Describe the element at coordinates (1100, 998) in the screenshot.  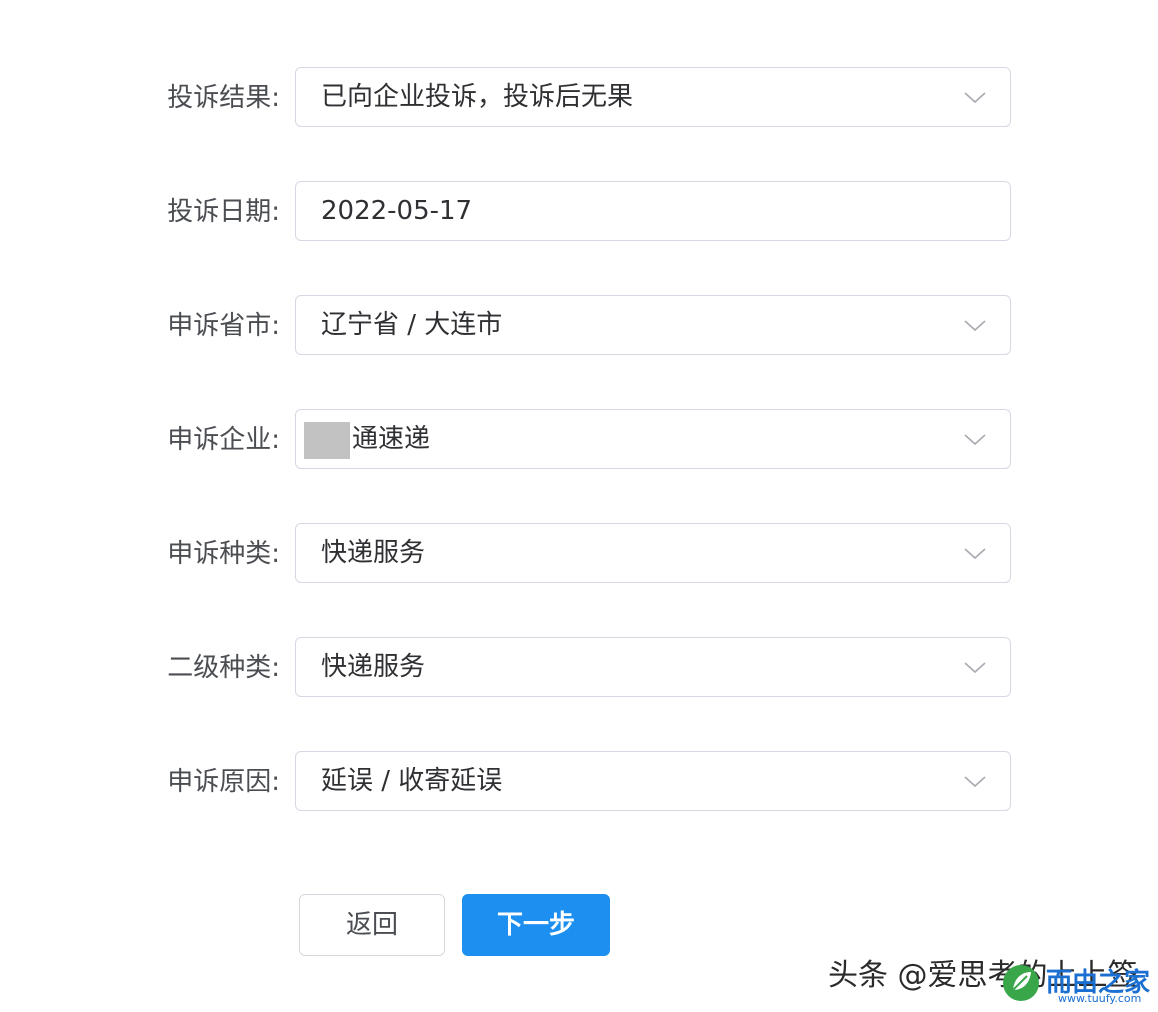
I see `site-logo-url: www.tuufy.com` at that location.